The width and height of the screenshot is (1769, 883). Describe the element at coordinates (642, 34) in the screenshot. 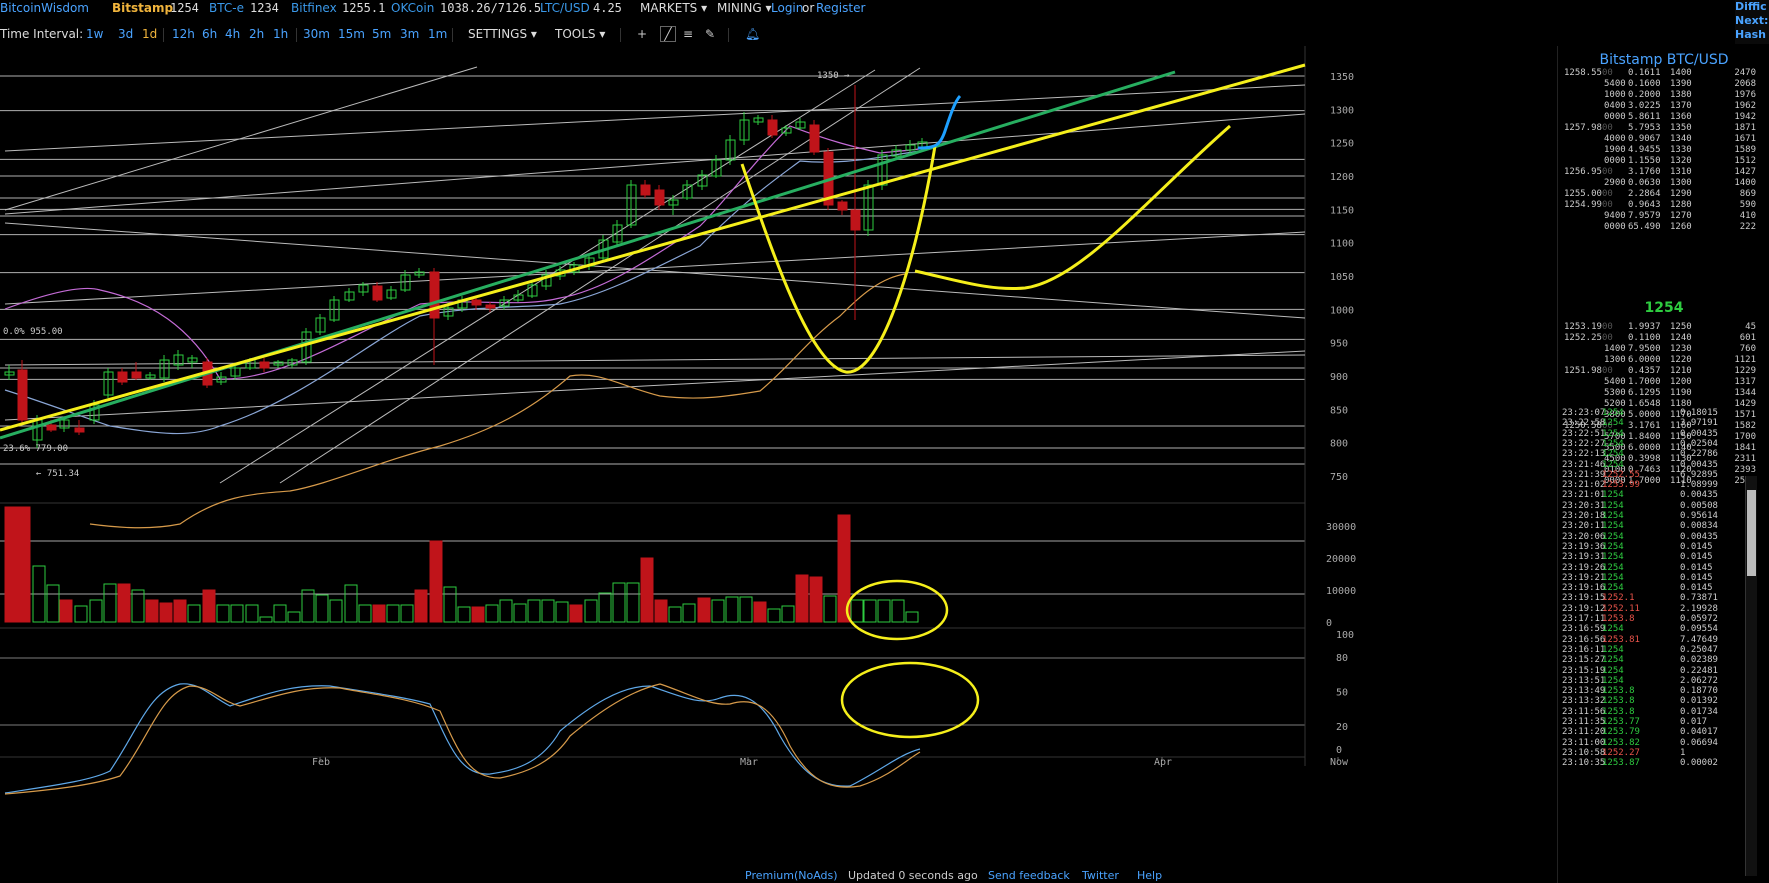

I see `crosshair-icon: +` at that location.